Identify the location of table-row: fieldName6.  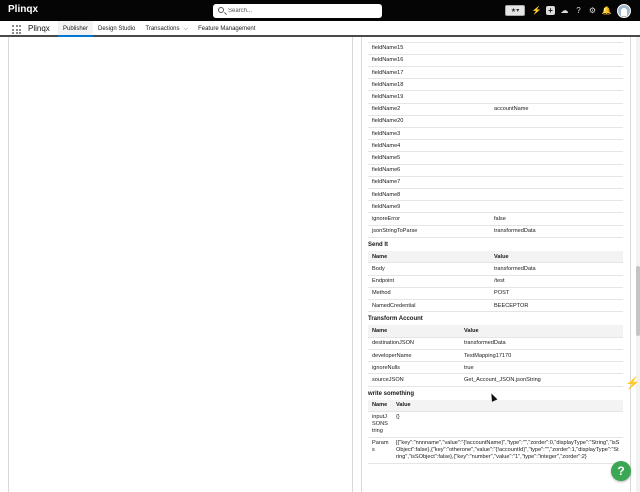
(495, 170).